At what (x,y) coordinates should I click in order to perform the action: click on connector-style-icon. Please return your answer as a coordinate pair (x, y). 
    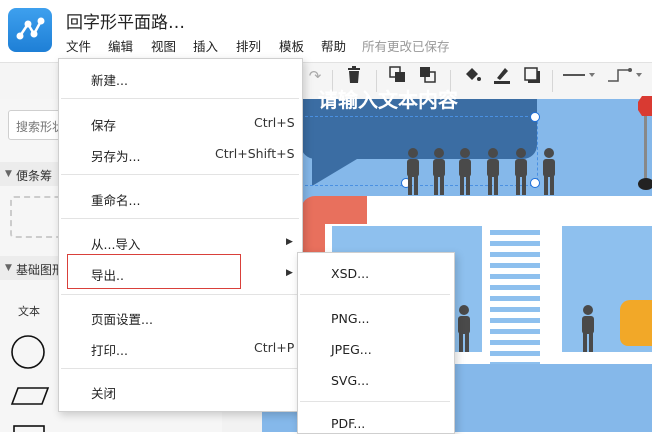
    Looking at the image, I should click on (626, 76).